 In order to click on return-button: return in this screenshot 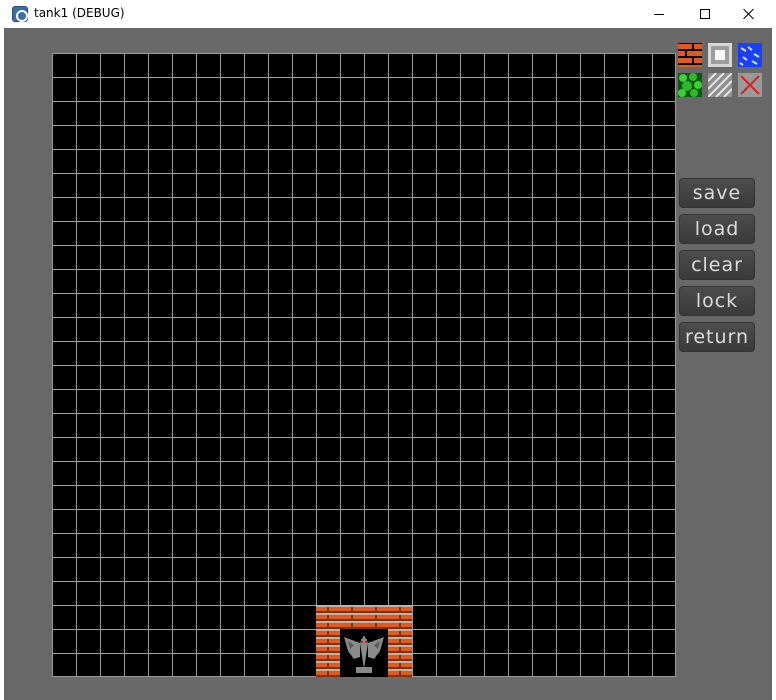, I will do `click(717, 337)`.